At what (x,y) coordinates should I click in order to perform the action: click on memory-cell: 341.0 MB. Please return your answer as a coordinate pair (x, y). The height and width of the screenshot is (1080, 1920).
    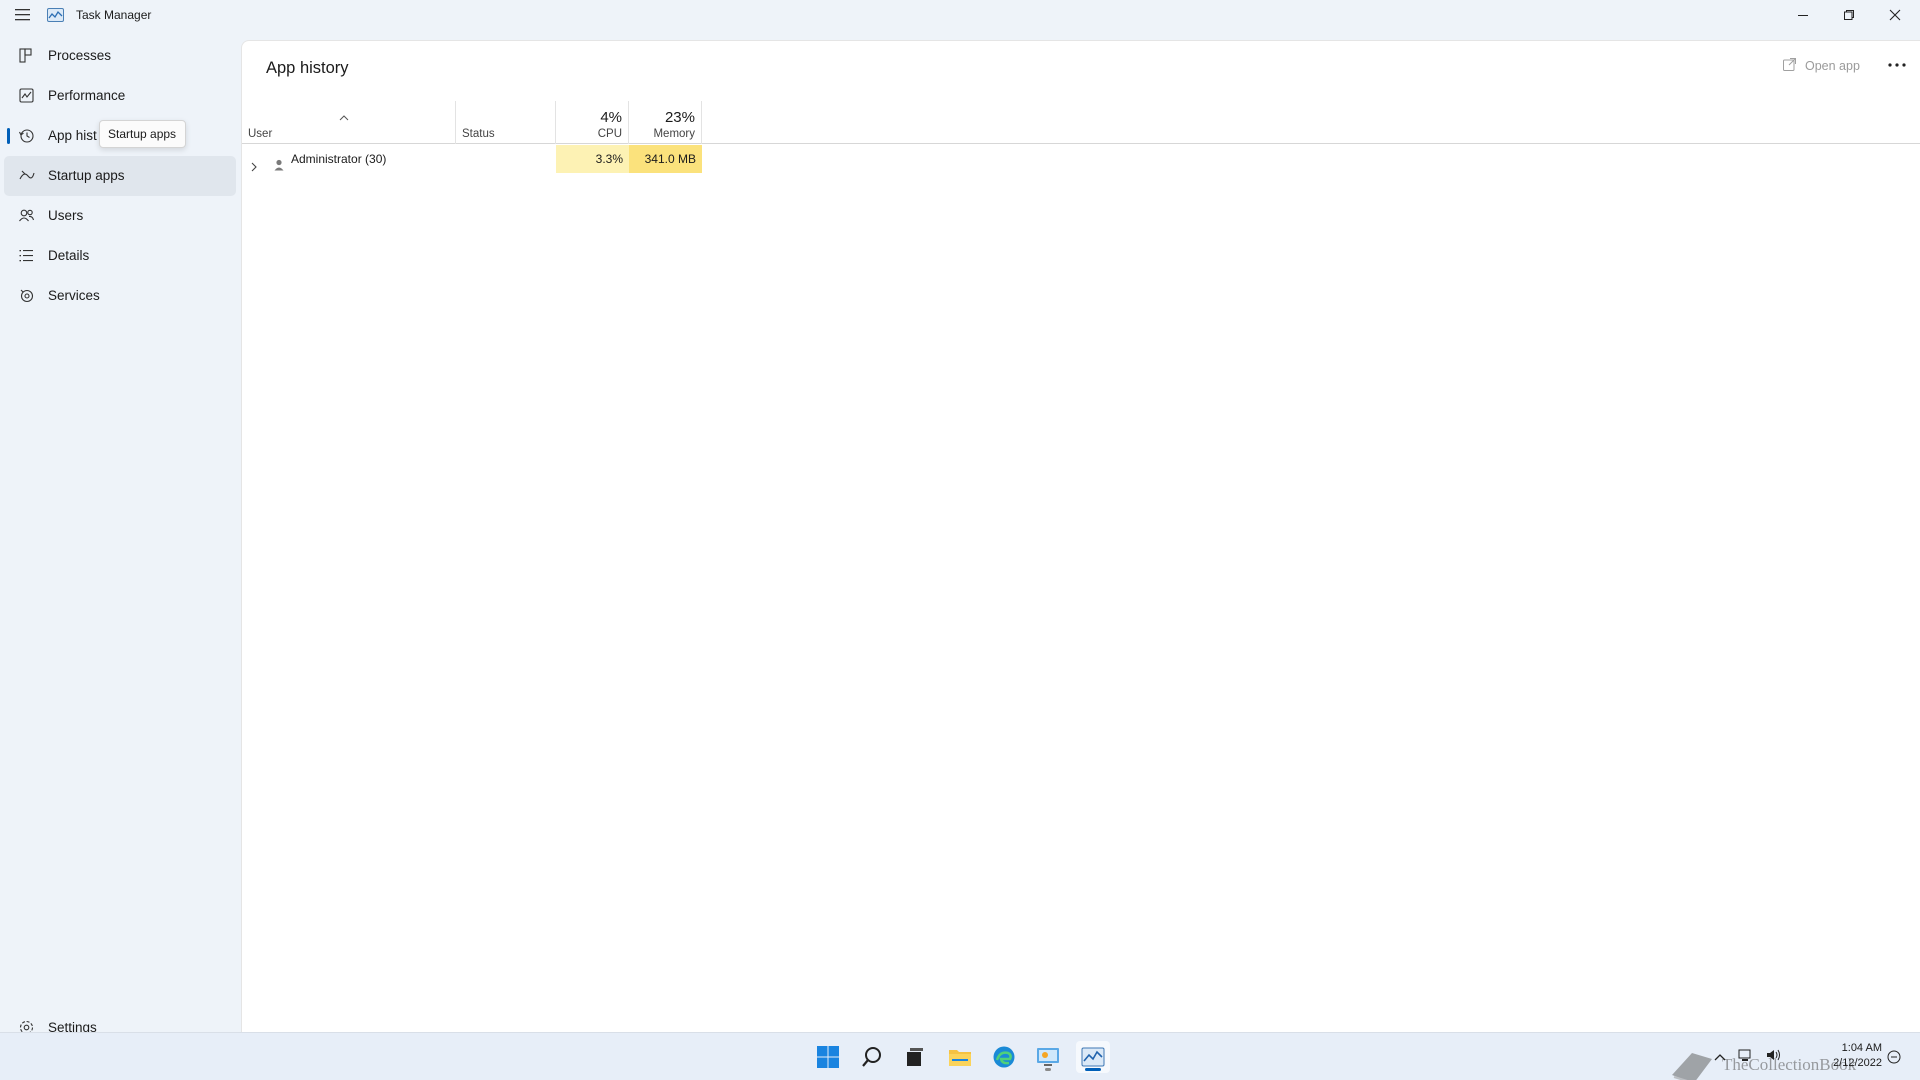
    Looking at the image, I should click on (665, 159).